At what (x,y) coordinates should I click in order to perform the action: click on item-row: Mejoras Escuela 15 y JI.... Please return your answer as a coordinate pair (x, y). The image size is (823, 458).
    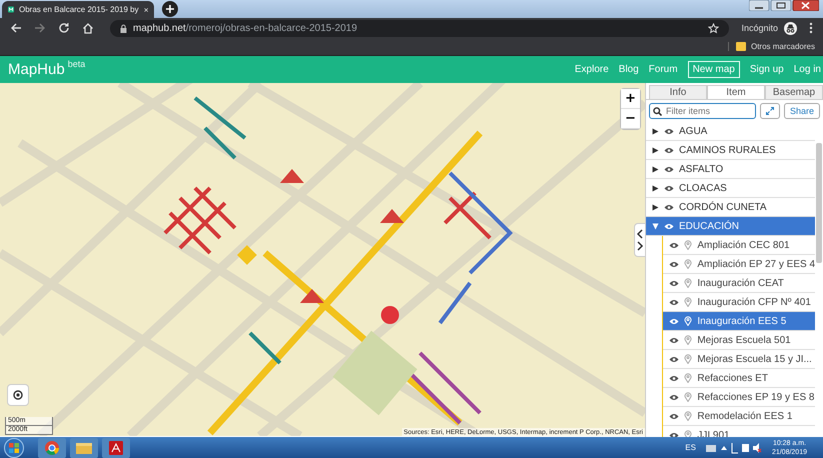
    Looking at the image, I should click on (739, 359).